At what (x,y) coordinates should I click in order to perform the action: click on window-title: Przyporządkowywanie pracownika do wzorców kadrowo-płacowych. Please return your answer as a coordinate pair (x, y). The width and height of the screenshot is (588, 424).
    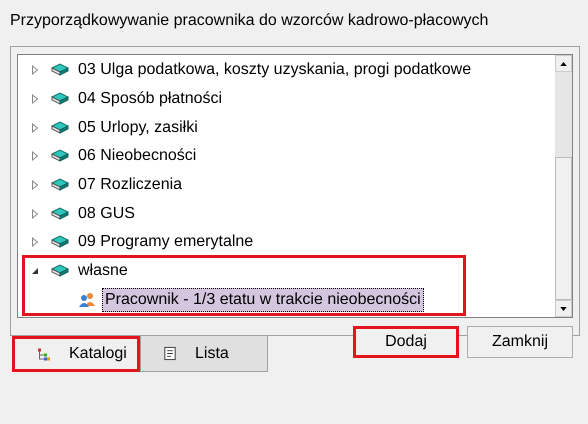
    Looking at the image, I should click on (250, 21).